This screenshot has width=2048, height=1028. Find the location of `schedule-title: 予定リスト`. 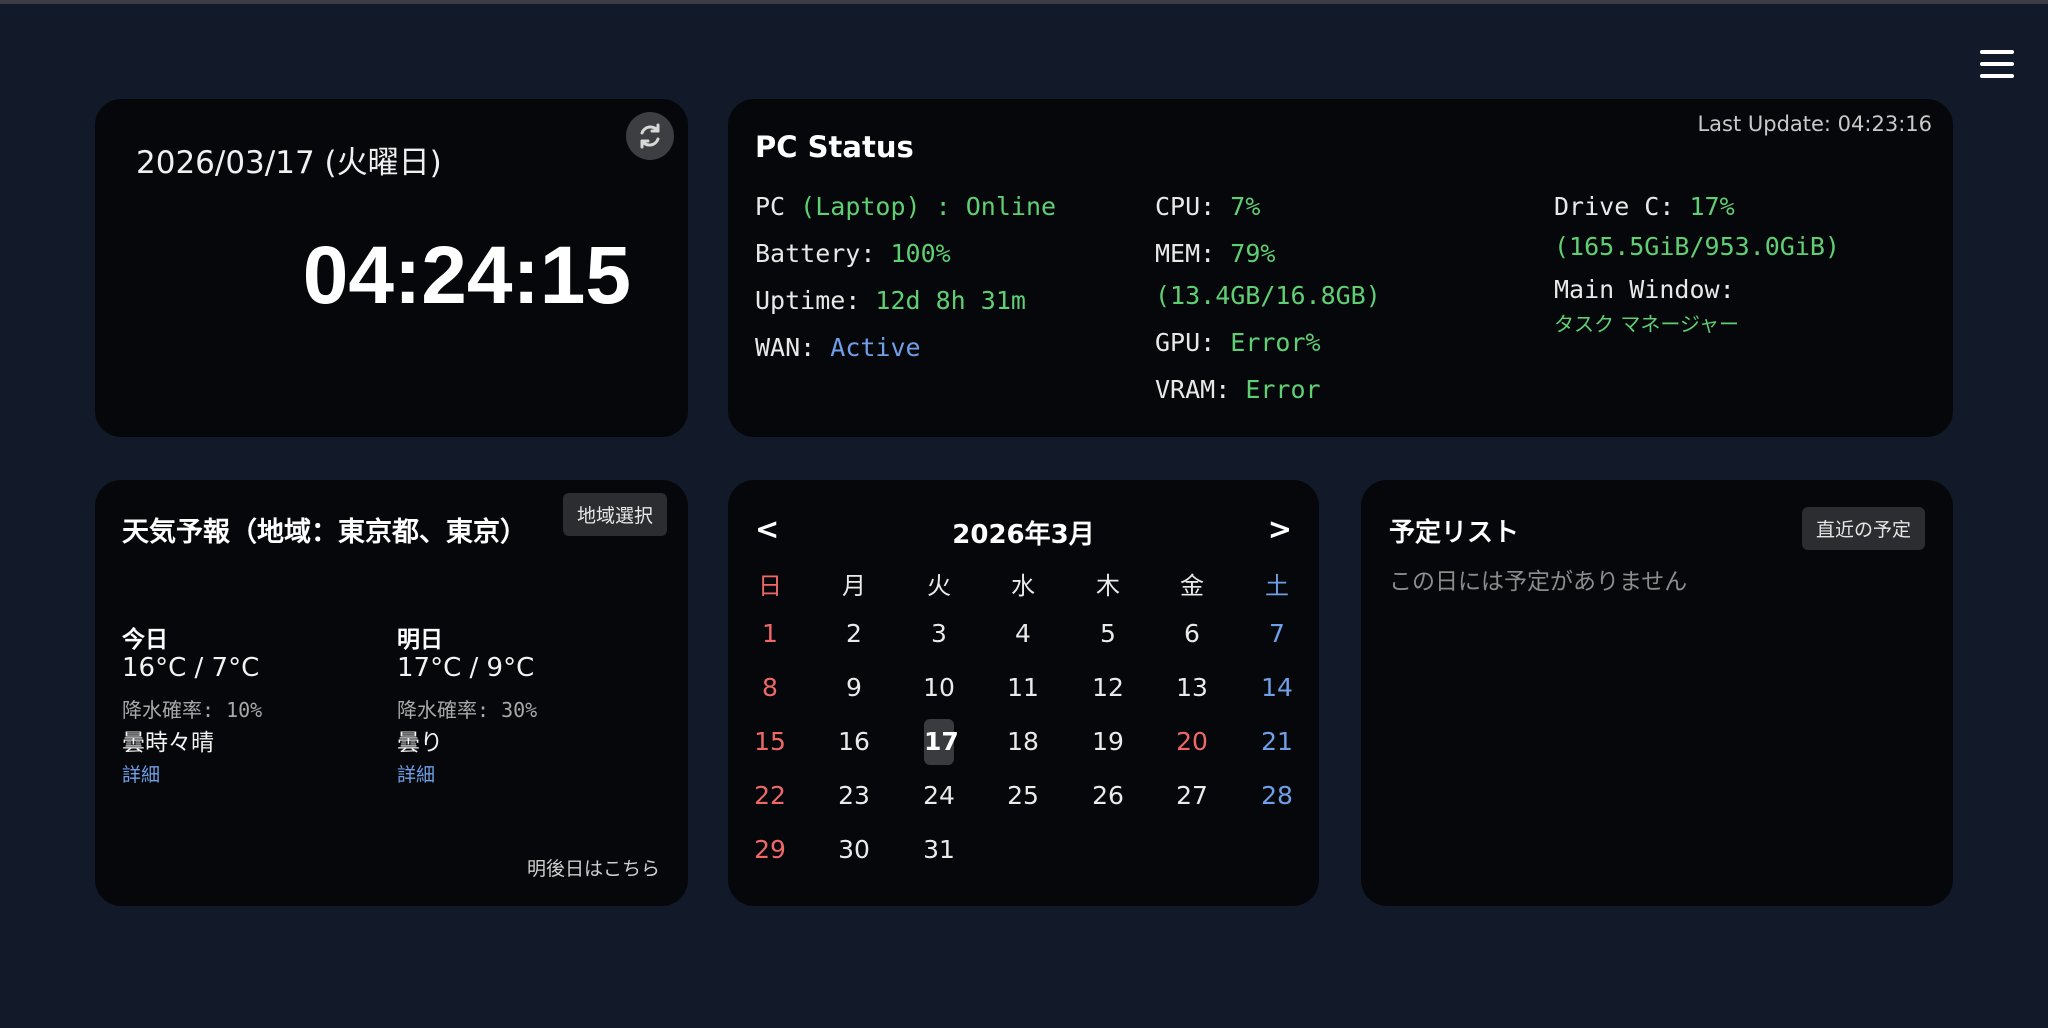

schedule-title: 予定リスト is located at coordinates (1454, 533).